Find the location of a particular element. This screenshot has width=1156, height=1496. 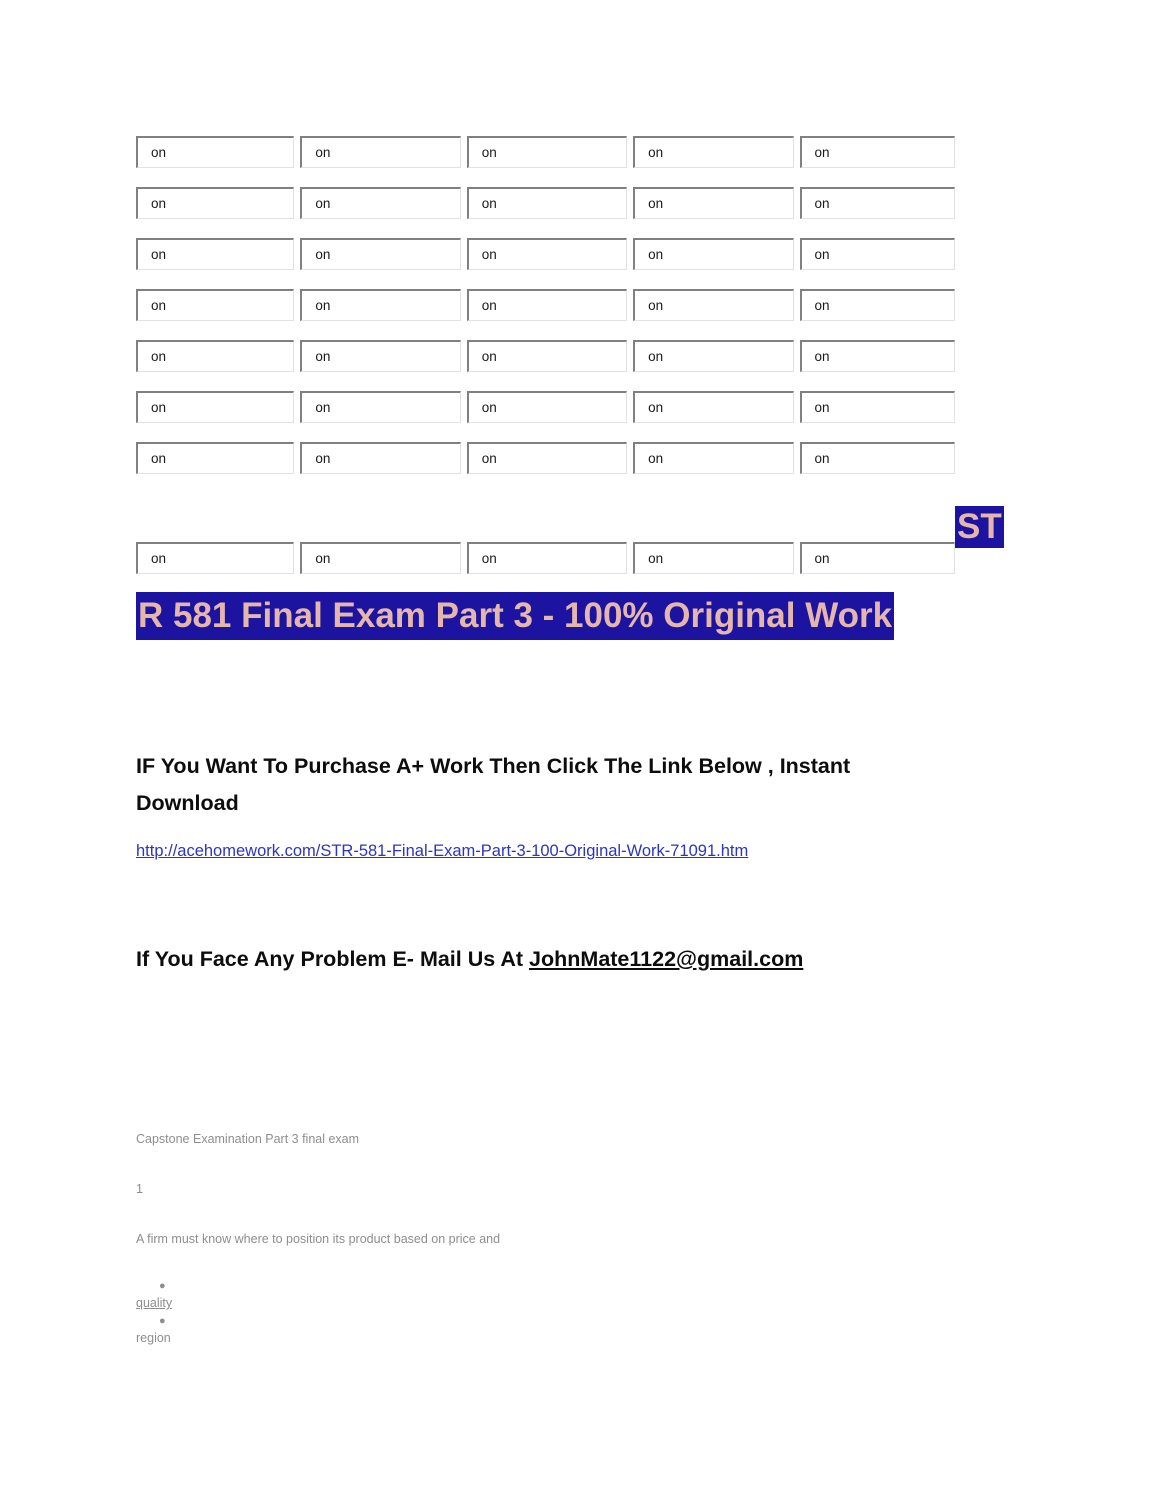

answer-option-label: quality is located at coordinates (154, 1303).